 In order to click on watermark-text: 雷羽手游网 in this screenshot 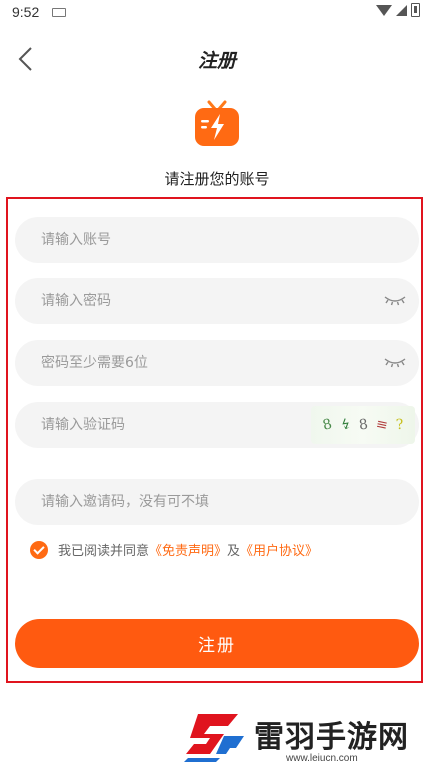, I will do `click(331, 737)`.